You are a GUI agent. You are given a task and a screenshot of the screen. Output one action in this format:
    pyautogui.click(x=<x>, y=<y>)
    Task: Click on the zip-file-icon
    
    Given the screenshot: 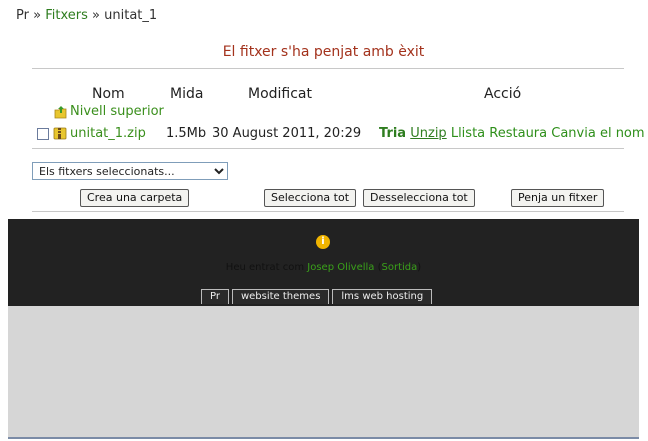 What is the action you would take?
    pyautogui.click(x=60, y=133)
    